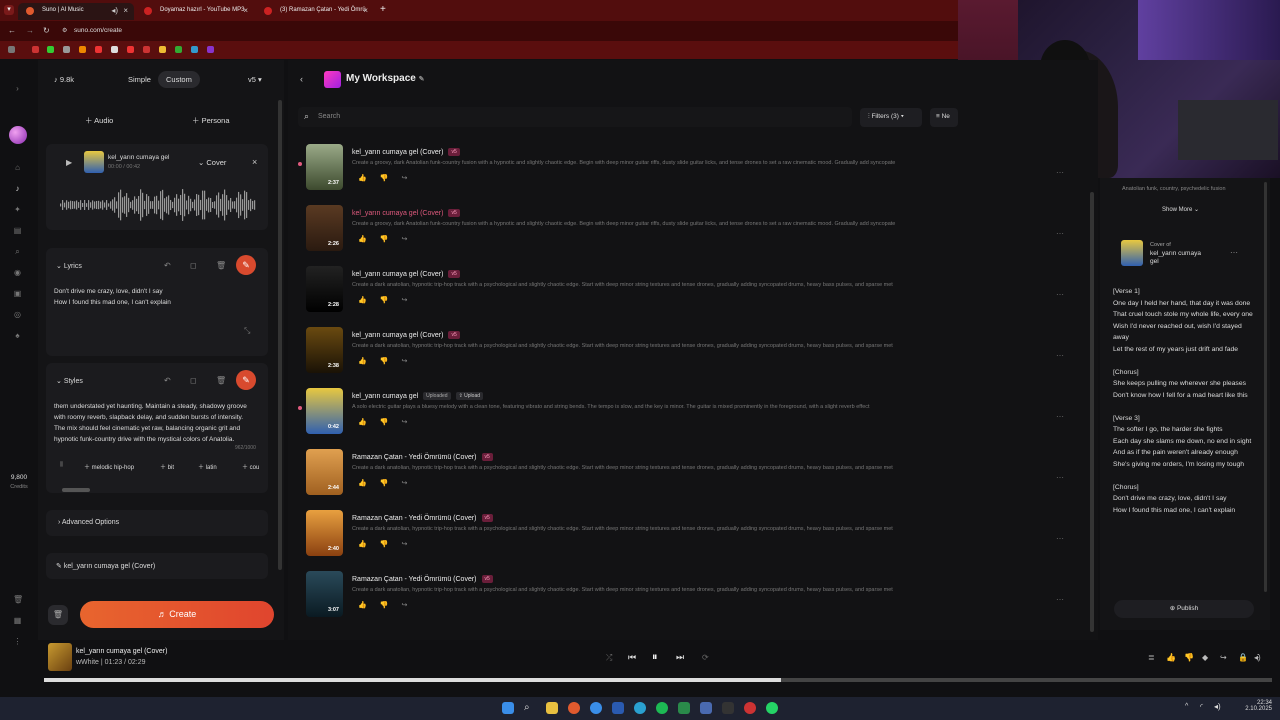 This screenshot has height=720, width=1280. Describe the element at coordinates (324, 350) in the screenshot. I see `song-thumbnail: 2:38` at that location.